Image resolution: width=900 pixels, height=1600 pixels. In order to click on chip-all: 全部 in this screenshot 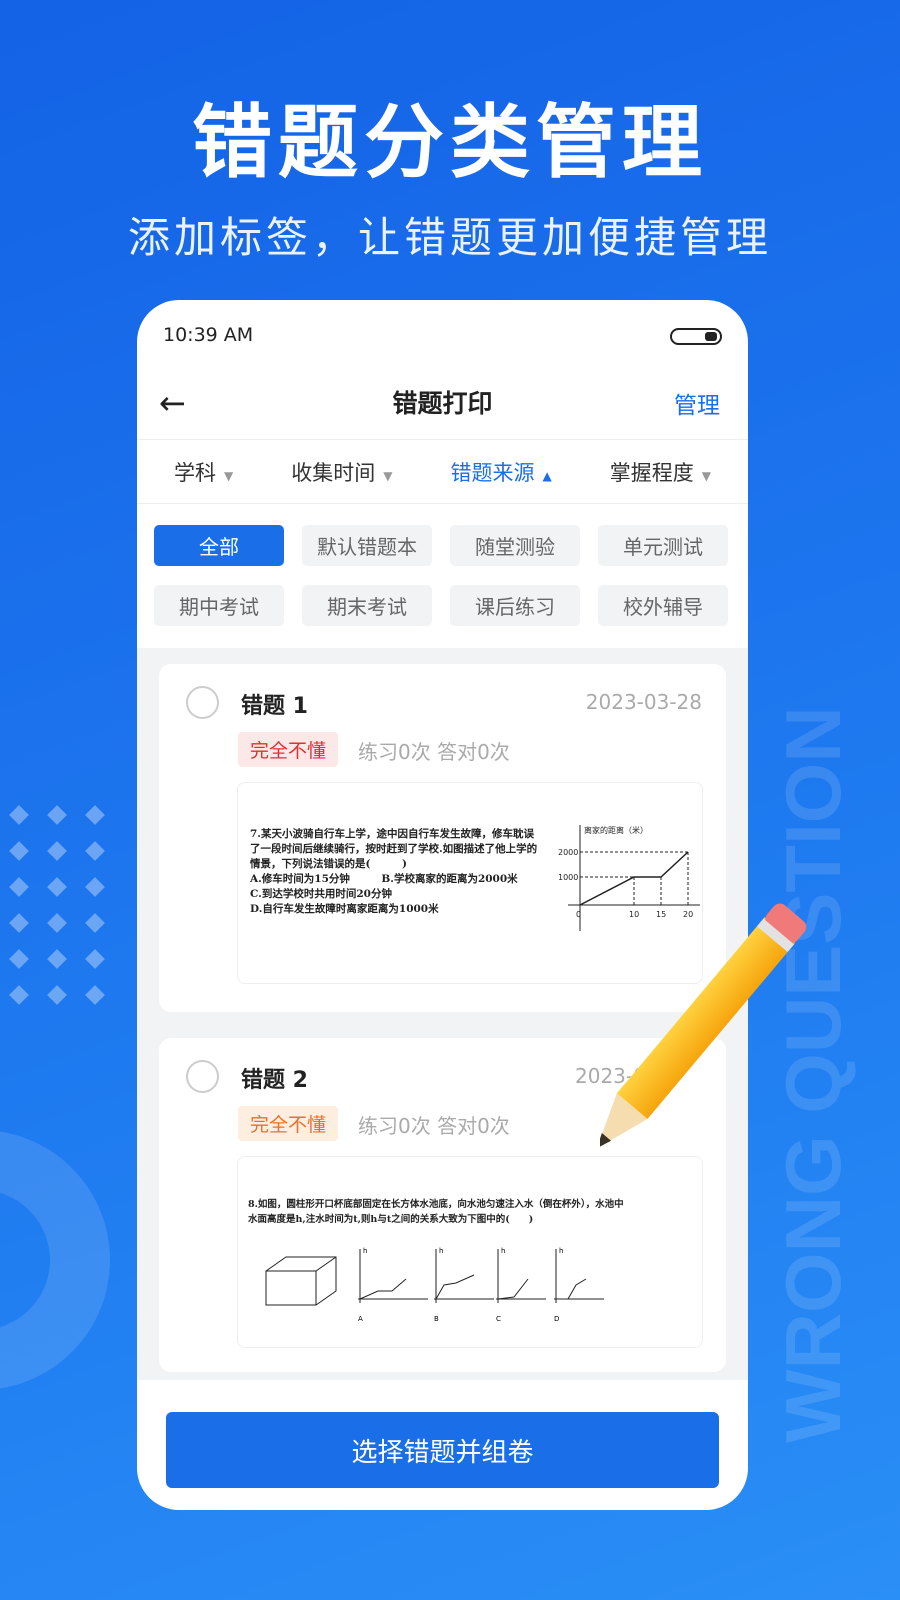, I will do `click(219, 545)`.